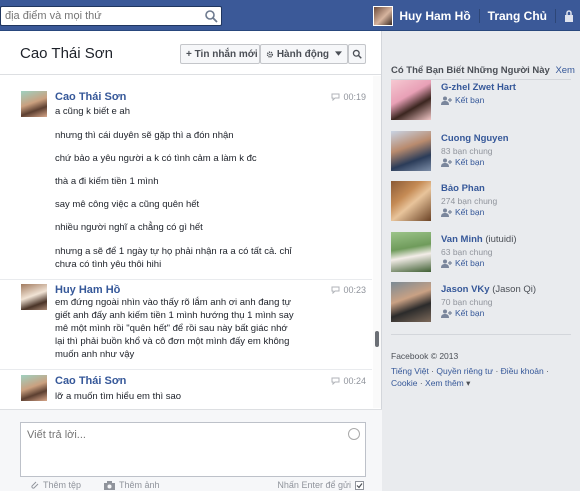 The width and height of the screenshot is (580, 491). I want to click on see-all-link: Xem, so click(565, 70).